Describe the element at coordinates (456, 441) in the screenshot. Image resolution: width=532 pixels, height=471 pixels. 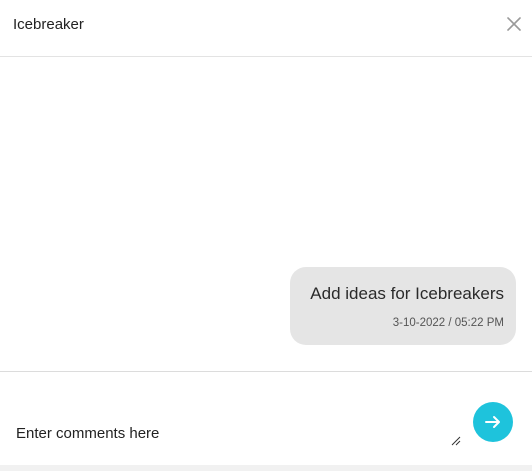
I see `resize-handle-icon` at that location.